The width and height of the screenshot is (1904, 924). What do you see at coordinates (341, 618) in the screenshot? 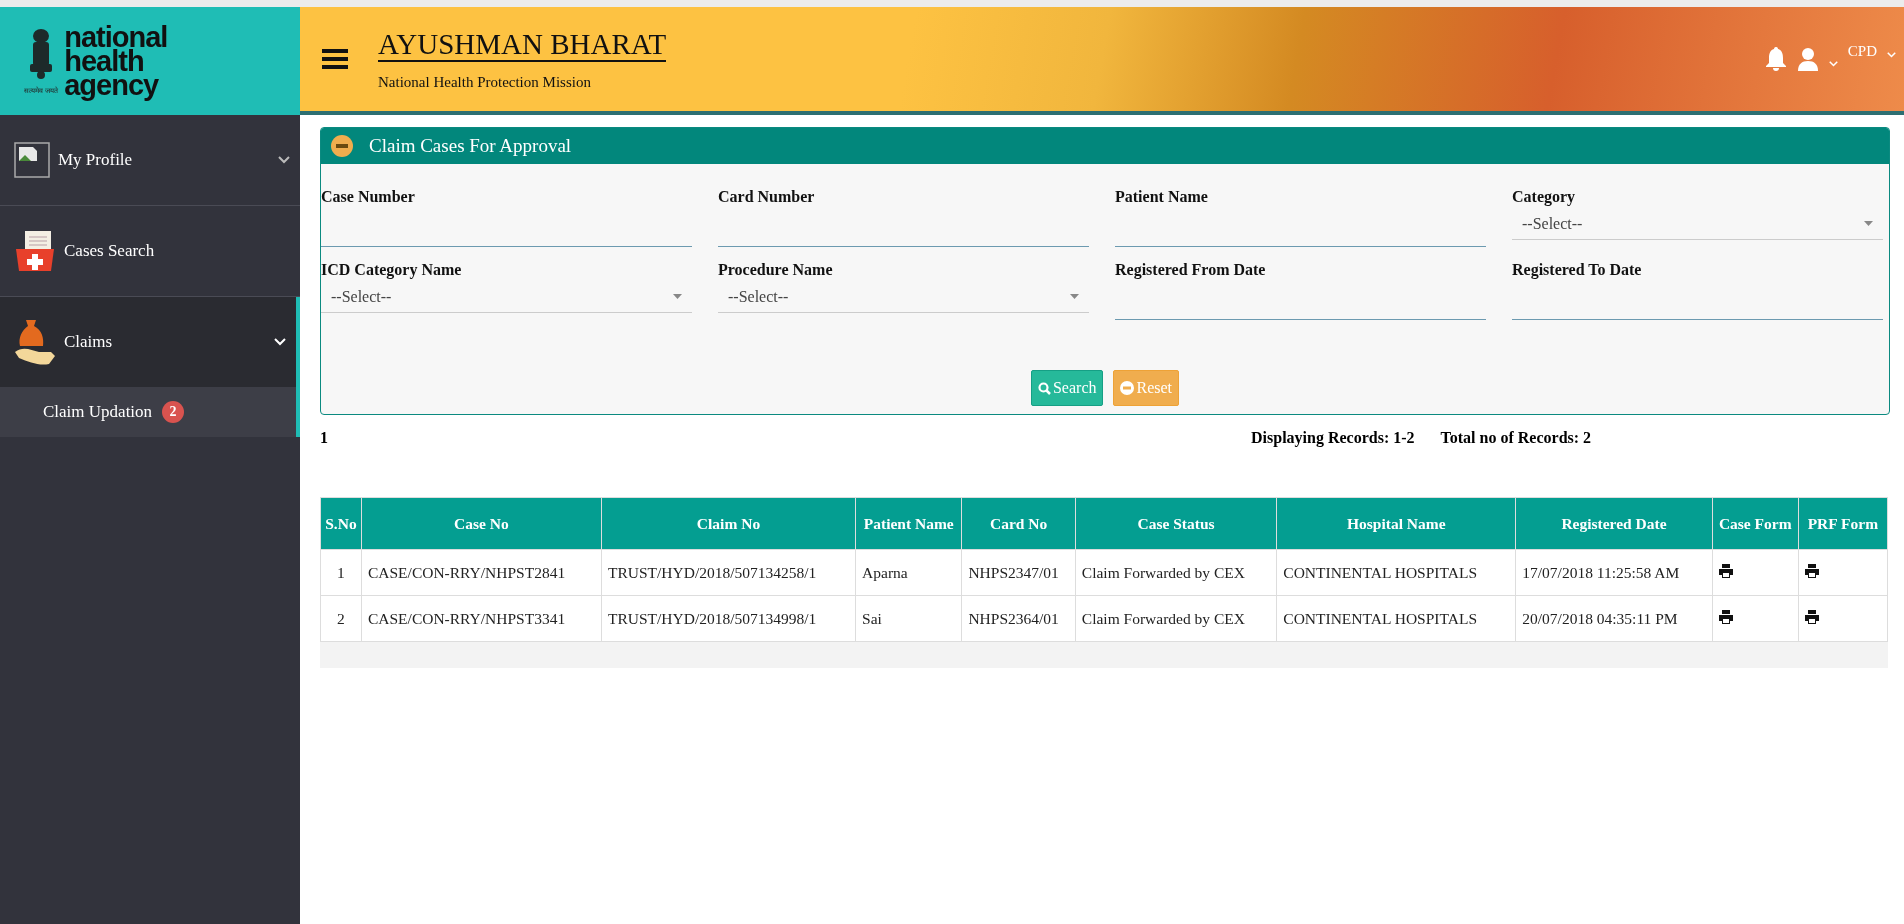
I see `table-cell: 2` at bounding box center [341, 618].